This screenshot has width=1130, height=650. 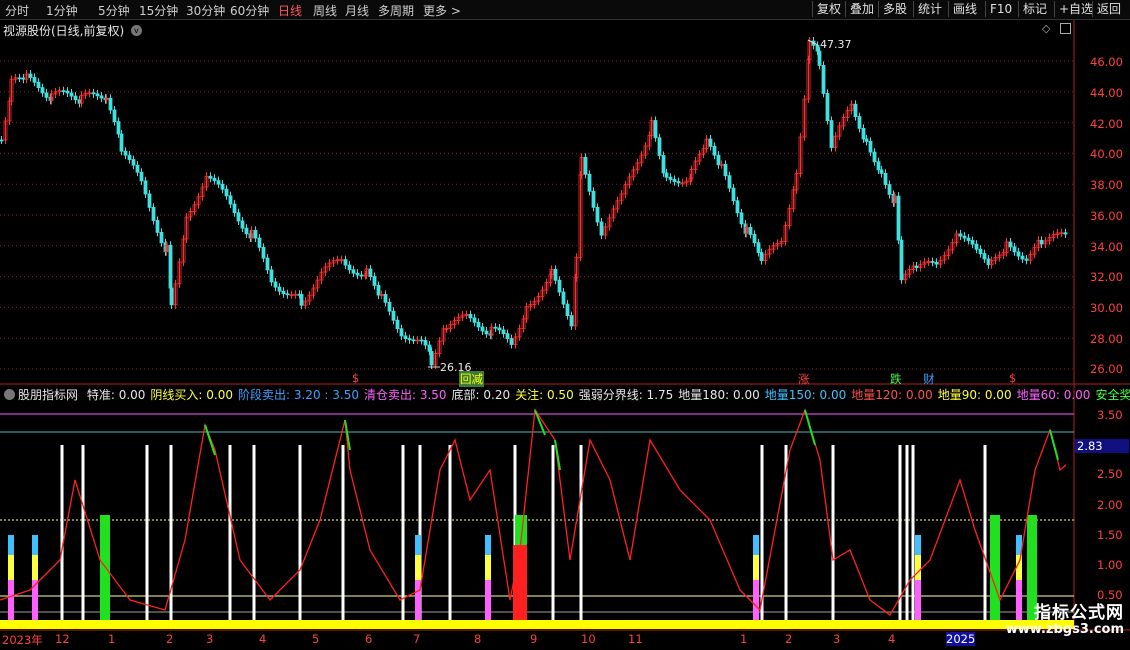 I want to click on date-tick: 8, so click(x=478, y=639).